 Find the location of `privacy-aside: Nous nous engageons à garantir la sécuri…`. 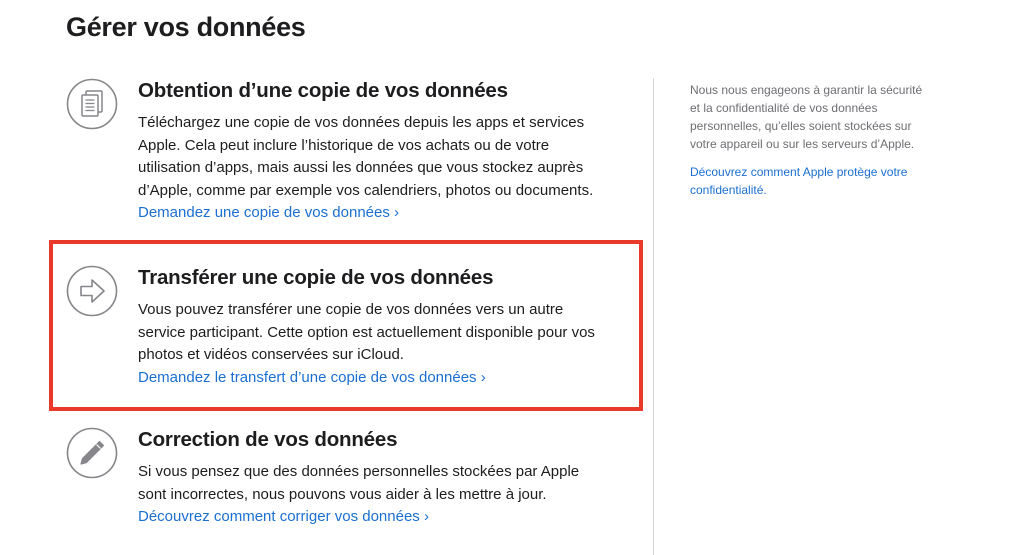

privacy-aside: Nous nous engageons à garantir la sécuri… is located at coordinates (817, 140).